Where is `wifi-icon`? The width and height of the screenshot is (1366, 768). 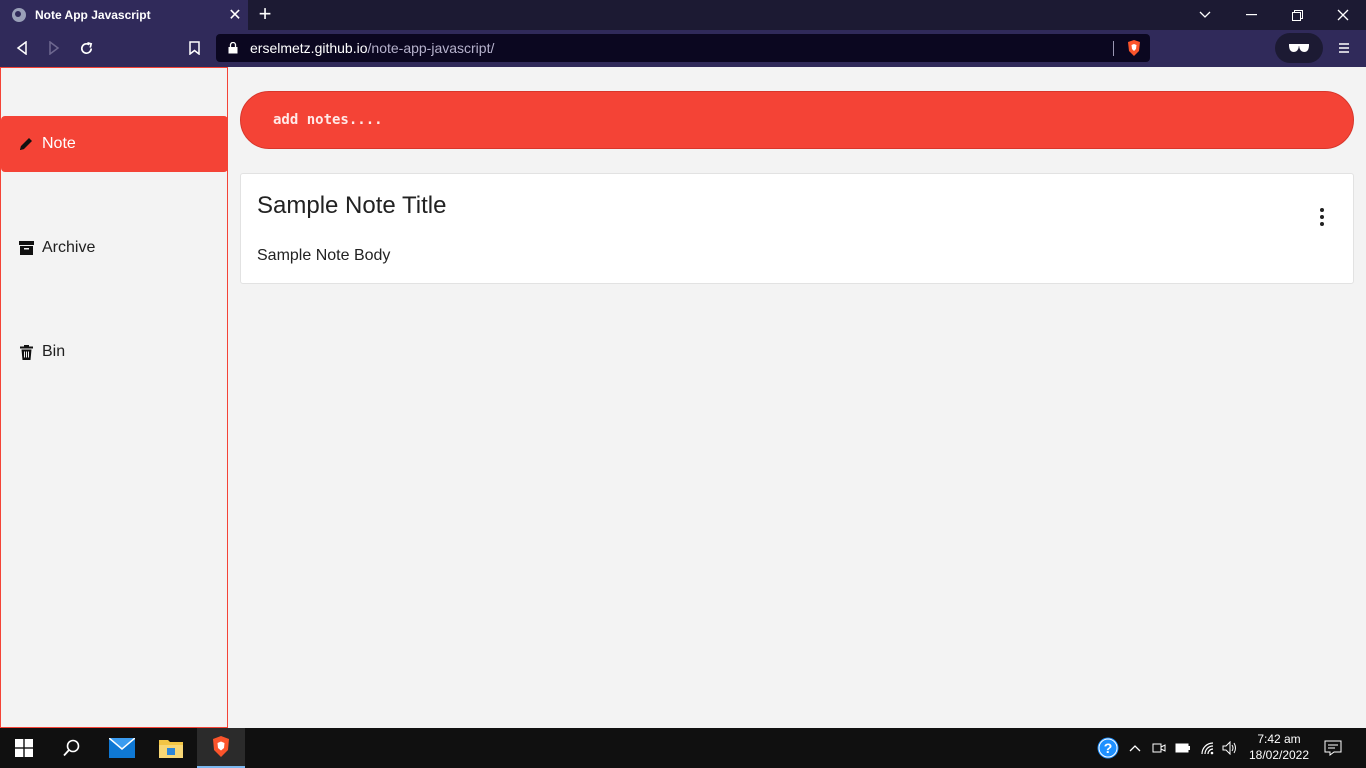 wifi-icon is located at coordinates (1208, 748).